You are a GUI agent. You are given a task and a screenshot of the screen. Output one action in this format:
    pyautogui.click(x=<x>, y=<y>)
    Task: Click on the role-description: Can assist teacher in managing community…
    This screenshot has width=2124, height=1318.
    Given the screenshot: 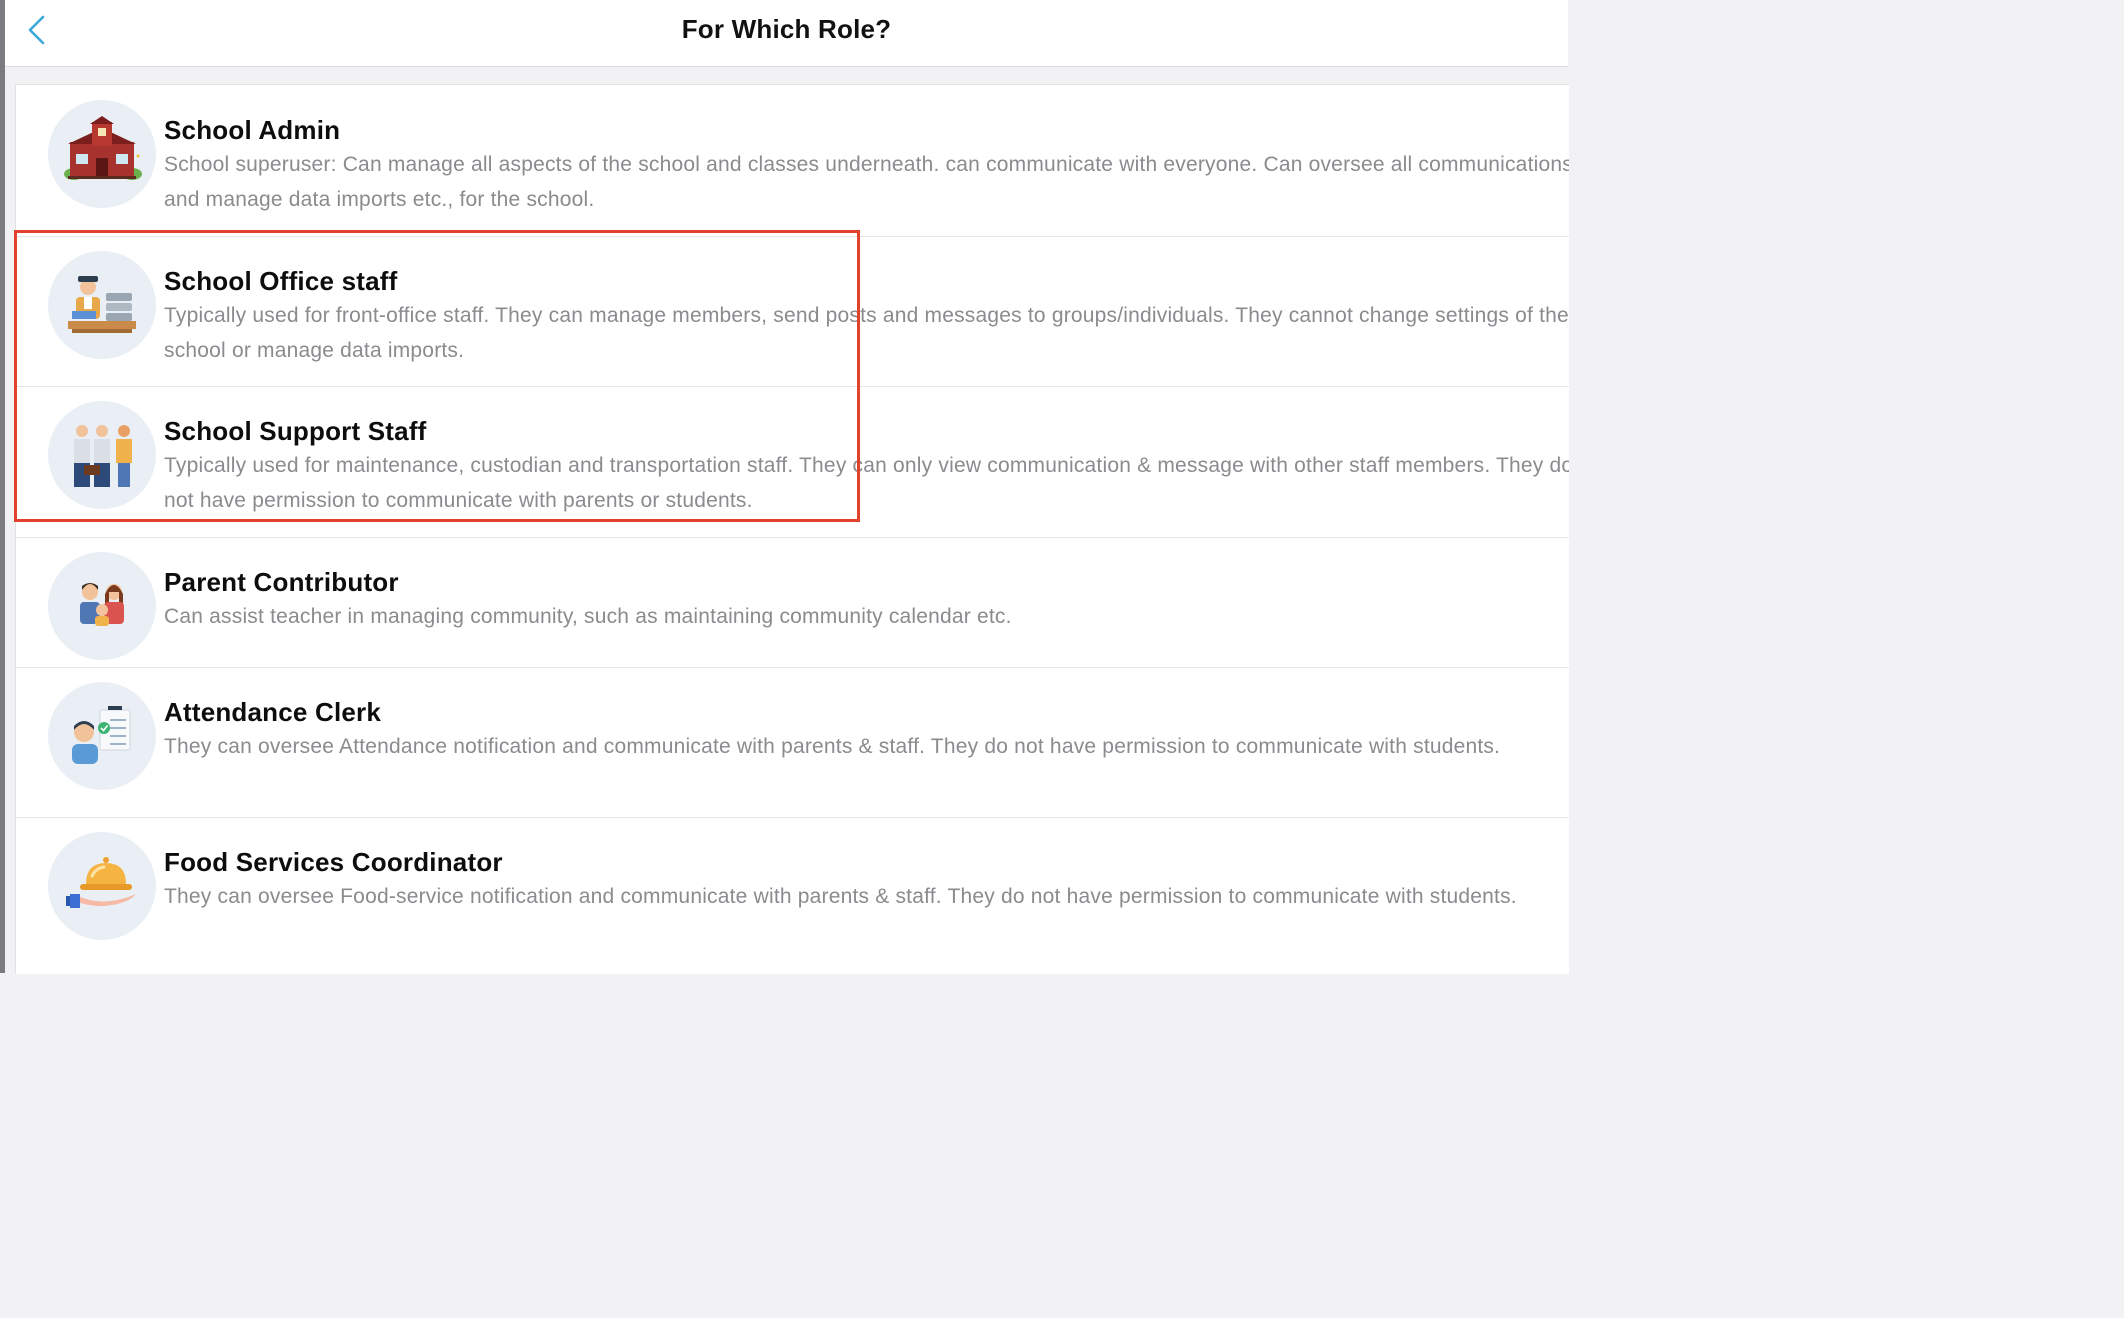 What is the action you would take?
    pyautogui.click(x=588, y=616)
    